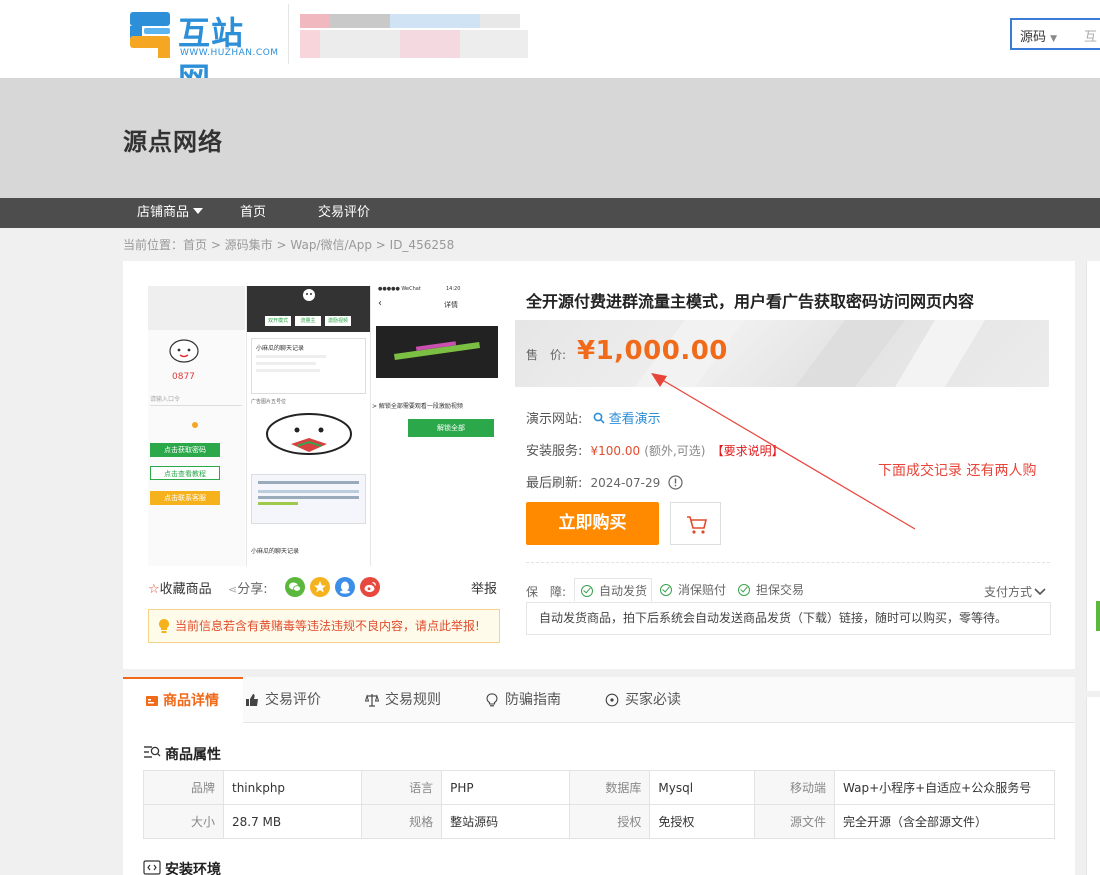 The width and height of the screenshot is (1100, 875). Describe the element at coordinates (309, 295) in the screenshot. I see `avatar-icon` at that location.